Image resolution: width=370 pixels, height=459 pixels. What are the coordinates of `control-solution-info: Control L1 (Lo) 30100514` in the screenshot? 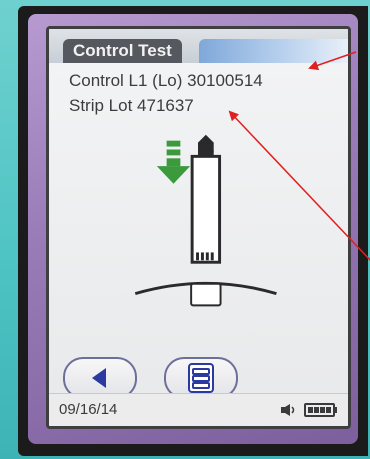 It's located at (166, 80).